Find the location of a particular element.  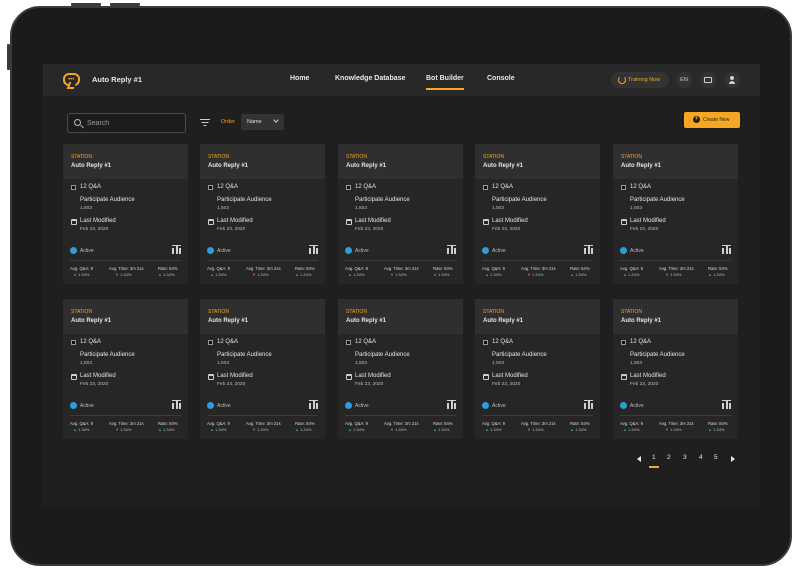

user-icon is located at coordinates (732, 80).